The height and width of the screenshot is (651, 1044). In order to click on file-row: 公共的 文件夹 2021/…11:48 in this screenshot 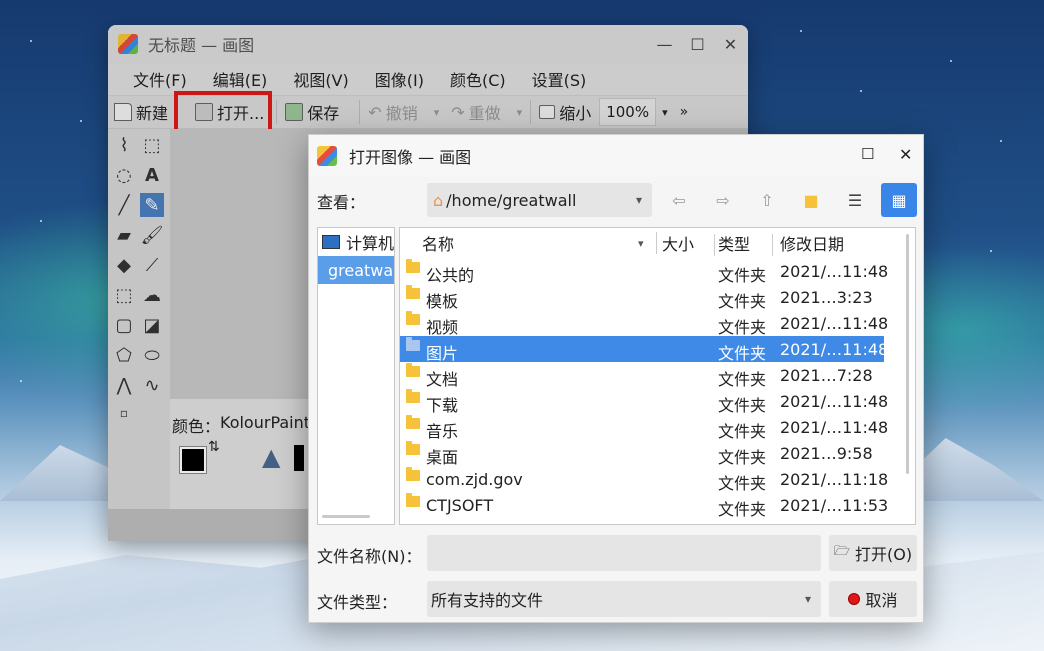, I will do `click(657, 271)`.